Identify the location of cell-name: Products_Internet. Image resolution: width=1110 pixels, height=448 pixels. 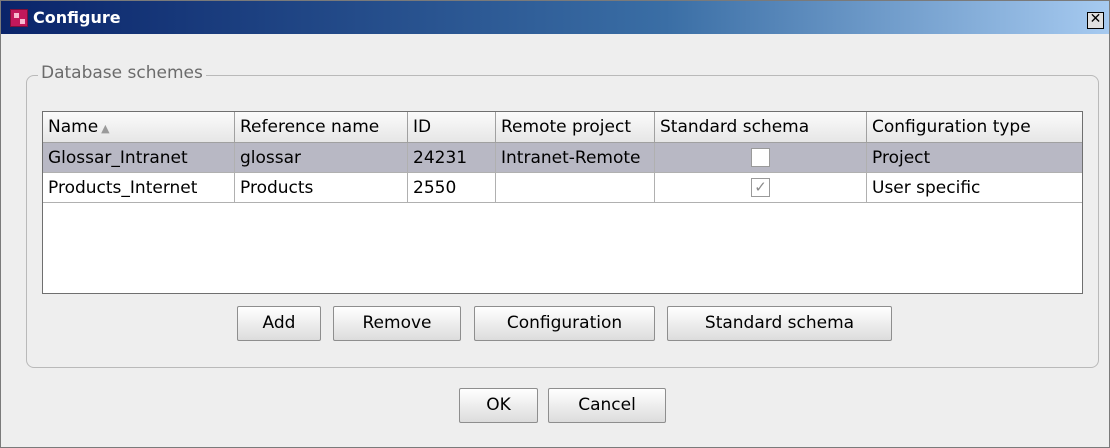
(139, 188).